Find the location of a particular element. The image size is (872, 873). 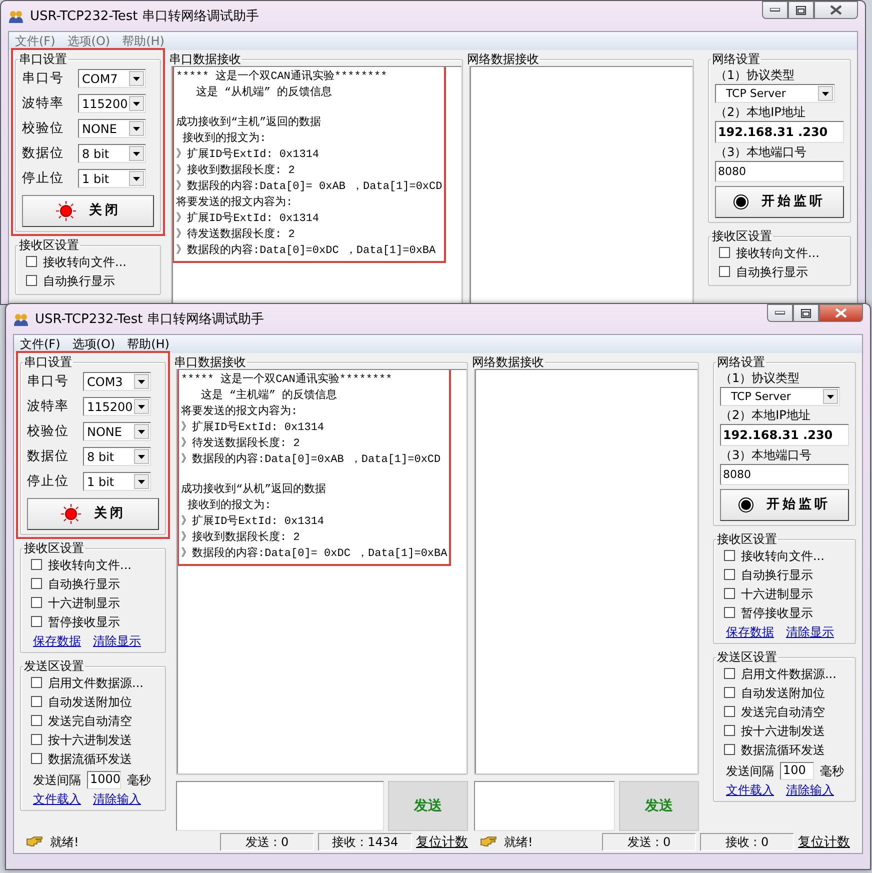

group-title: 串口设置 is located at coordinates (43, 59).